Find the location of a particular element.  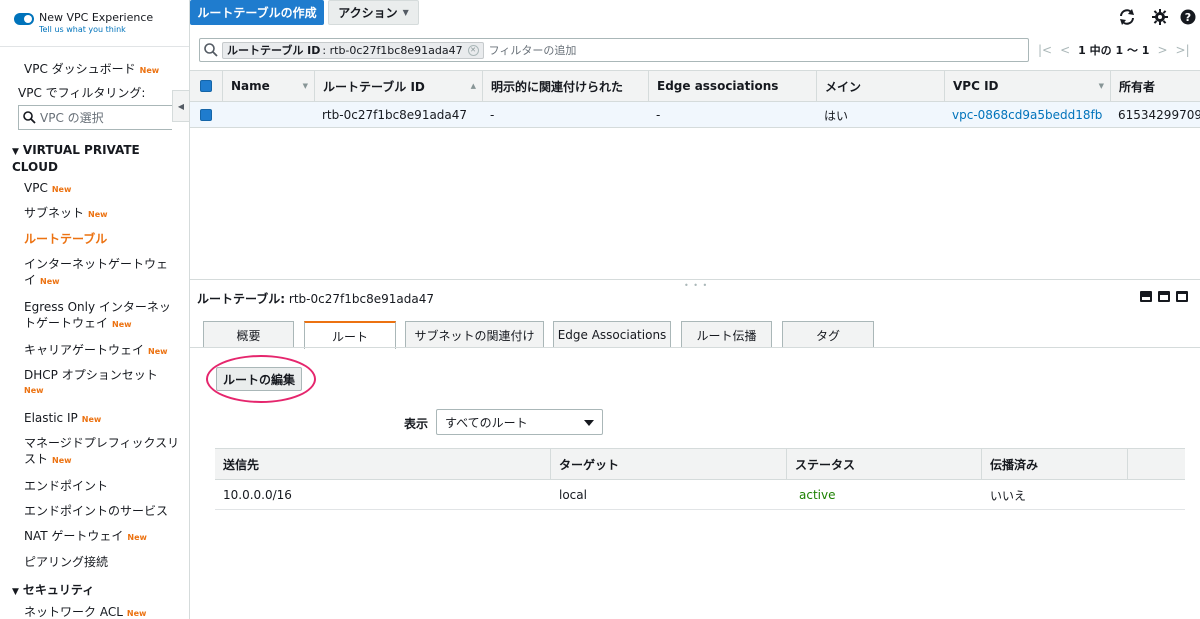

cell-status: active is located at coordinates (817, 495).